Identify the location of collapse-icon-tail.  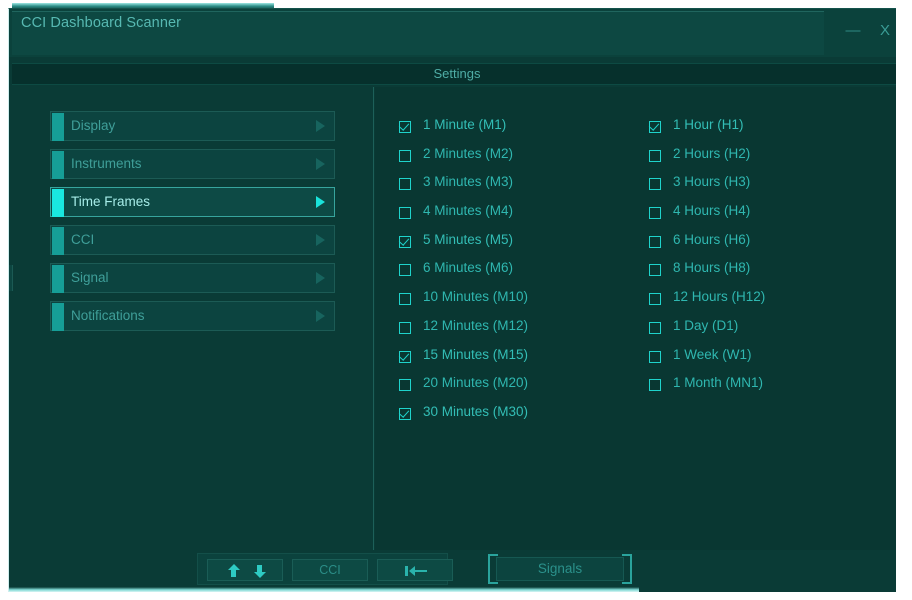
(421, 571).